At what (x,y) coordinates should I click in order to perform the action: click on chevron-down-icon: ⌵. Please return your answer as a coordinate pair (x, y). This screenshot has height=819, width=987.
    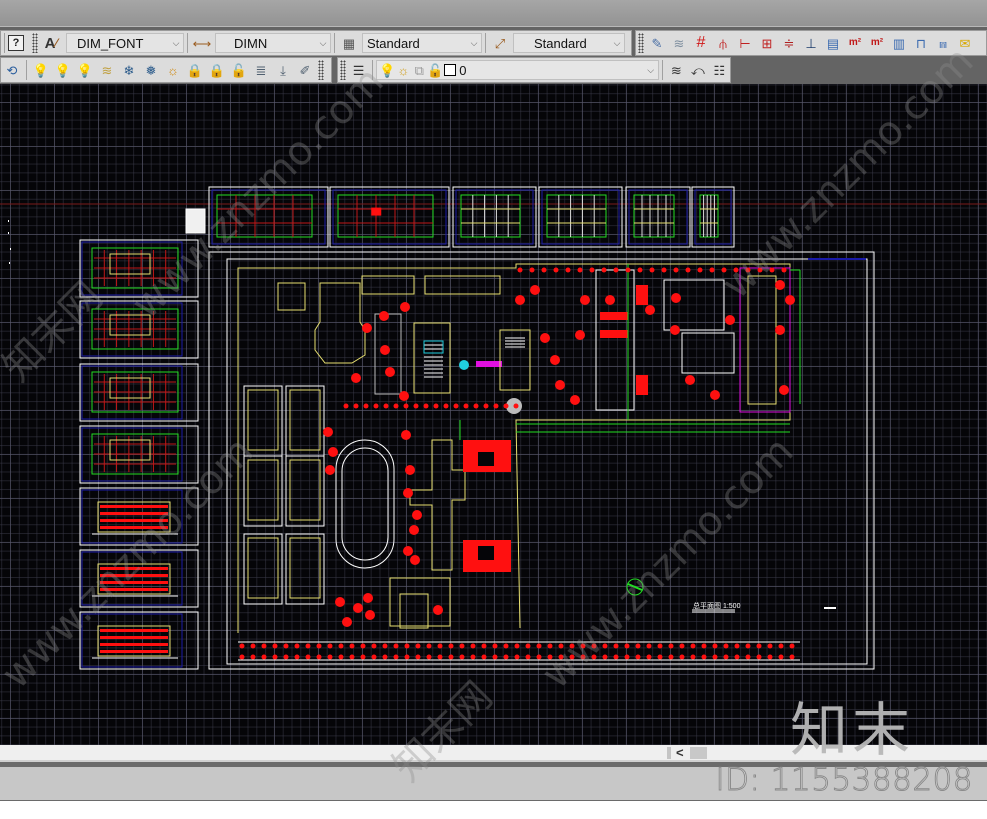
    Looking at the image, I should click on (474, 42).